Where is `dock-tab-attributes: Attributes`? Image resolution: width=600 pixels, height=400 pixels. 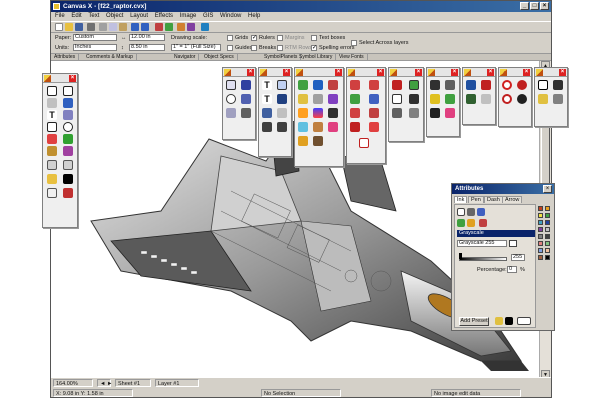 dock-tab-attributes: Attributes is located at coordinates (65, 57).